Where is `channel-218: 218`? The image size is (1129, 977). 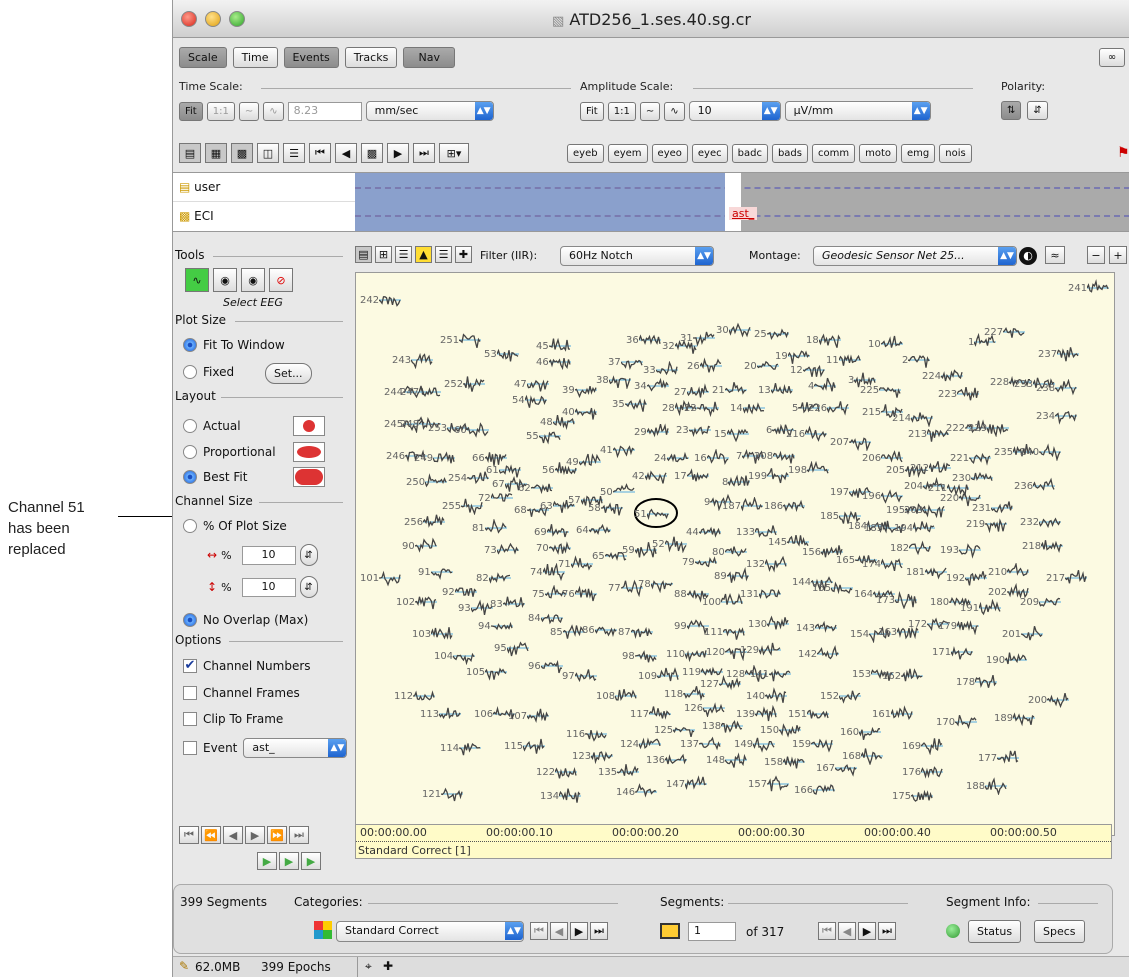
channel-218: 218 is located at coordinates (1043, 546).